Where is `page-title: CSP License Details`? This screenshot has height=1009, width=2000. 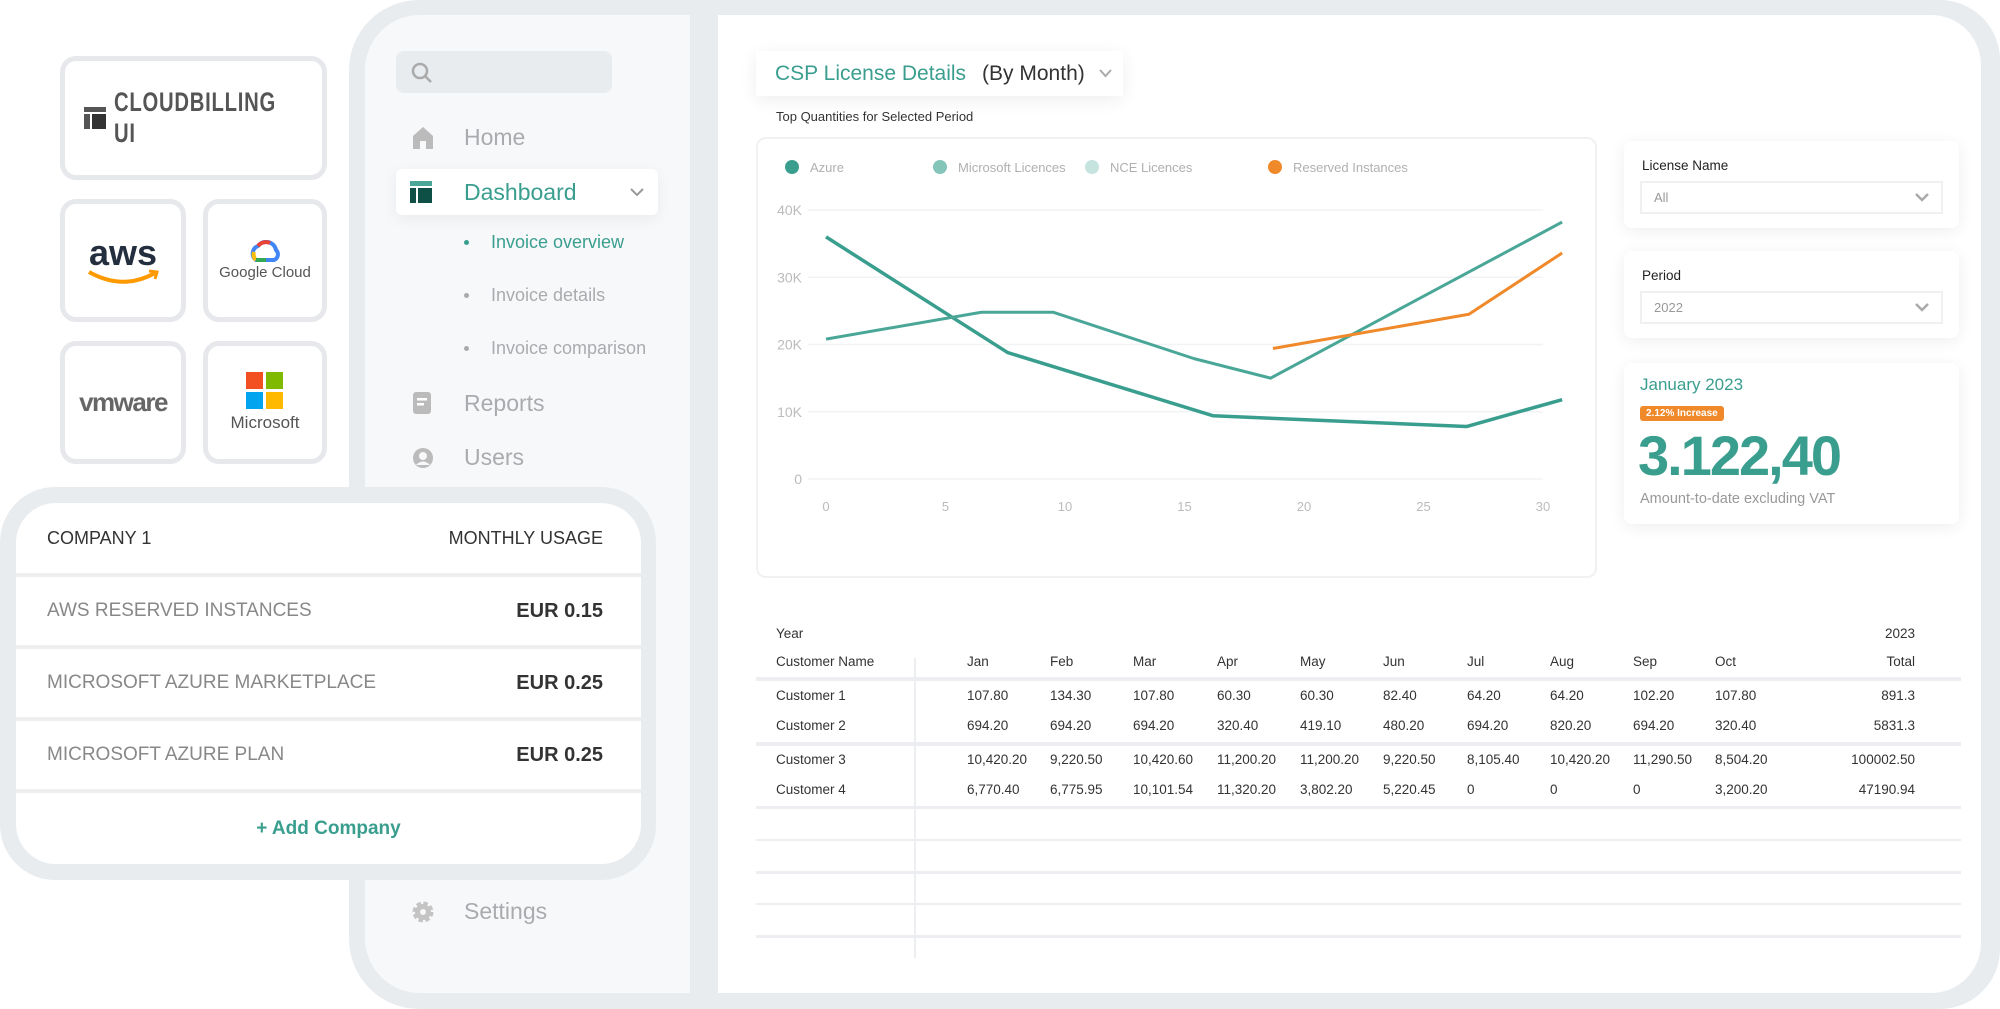 page-title: CSP License Details is located at coordinates (871, 73).